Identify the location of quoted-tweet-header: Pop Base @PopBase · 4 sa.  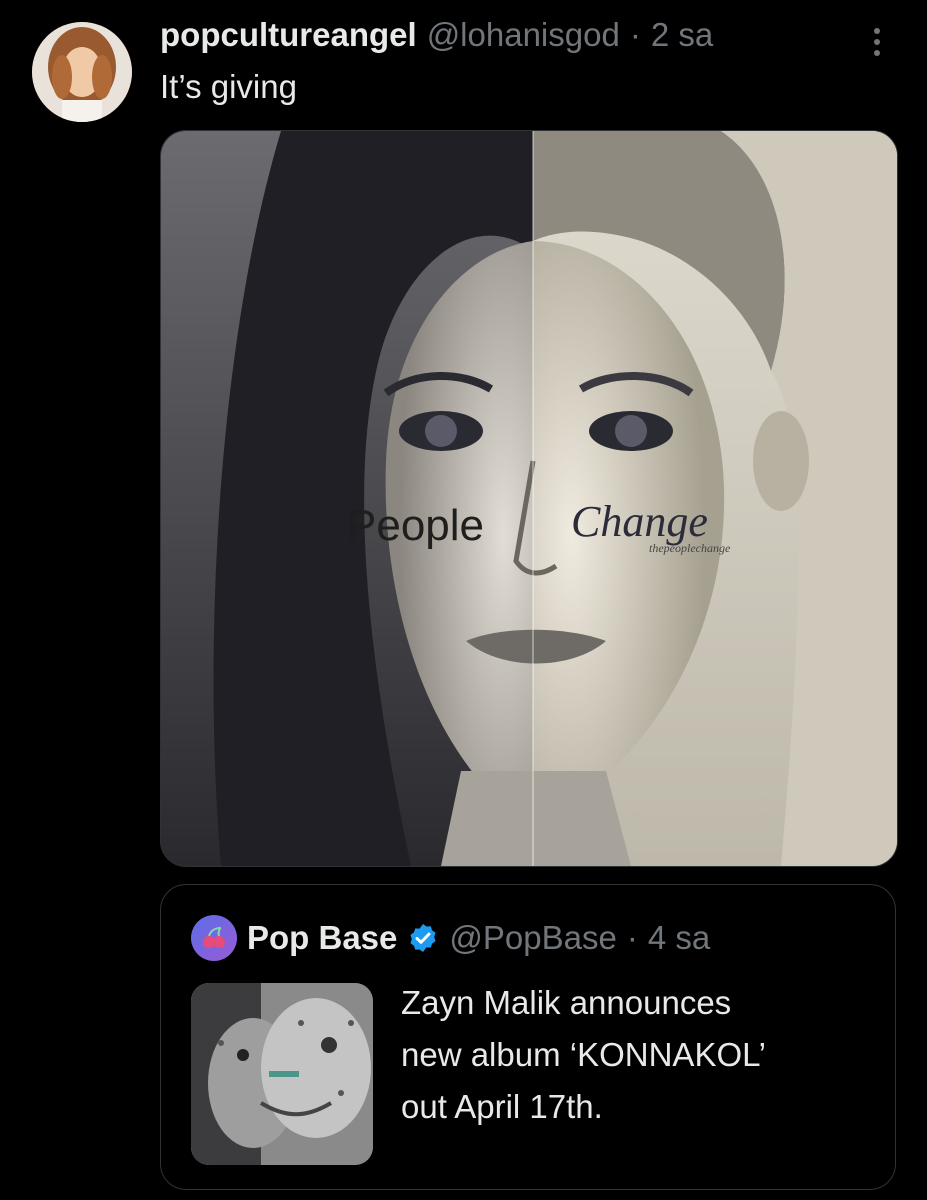
(450, 938).